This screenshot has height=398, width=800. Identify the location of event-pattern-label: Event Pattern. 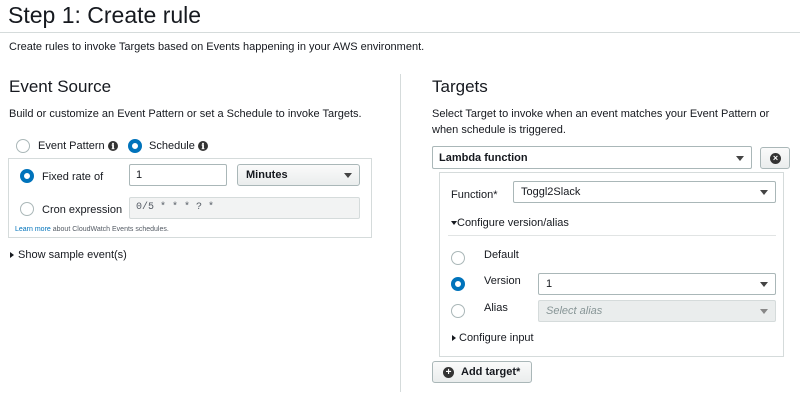
(71, 146).